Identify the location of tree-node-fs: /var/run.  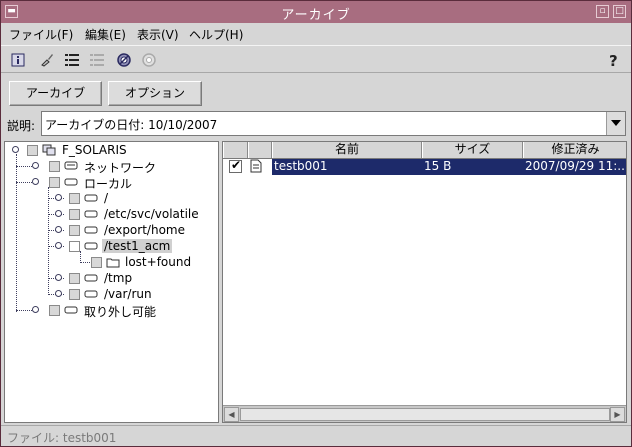
(110, 294).